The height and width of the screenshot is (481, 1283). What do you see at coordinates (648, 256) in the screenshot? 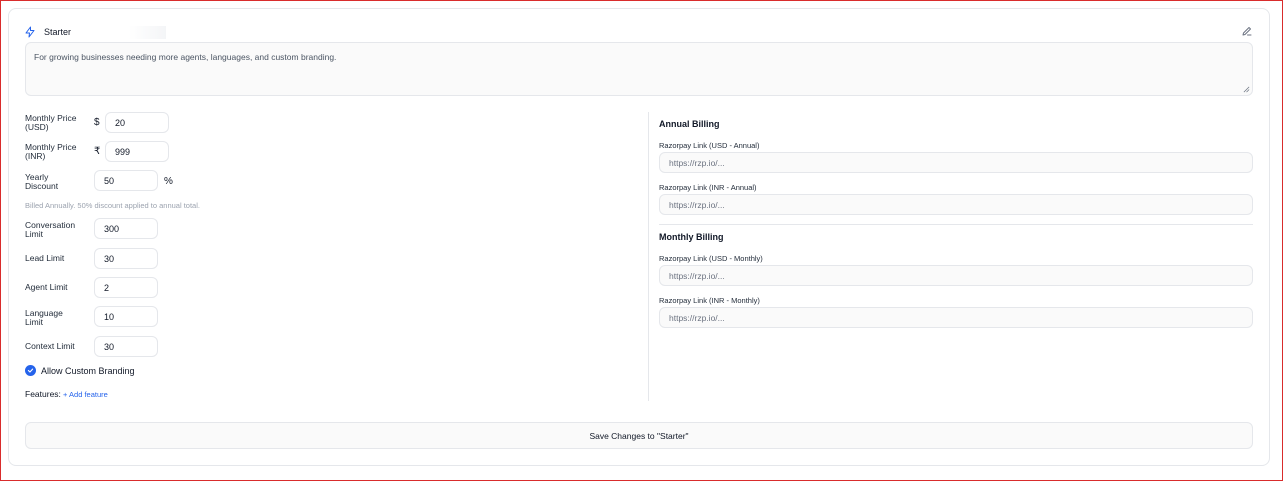
I see `column-divider` at bounding box center [648, 256].